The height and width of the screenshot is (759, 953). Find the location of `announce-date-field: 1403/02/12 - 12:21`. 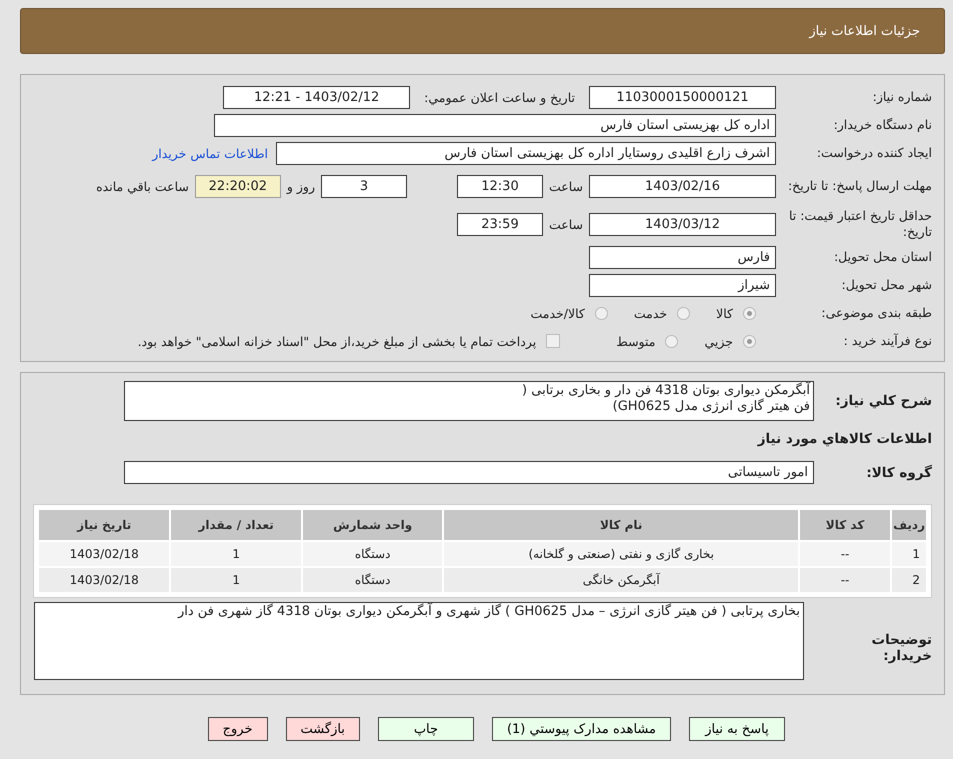

announce-date-field: 1403/02/12 - 12:21 is located at coordinates (316, 97).